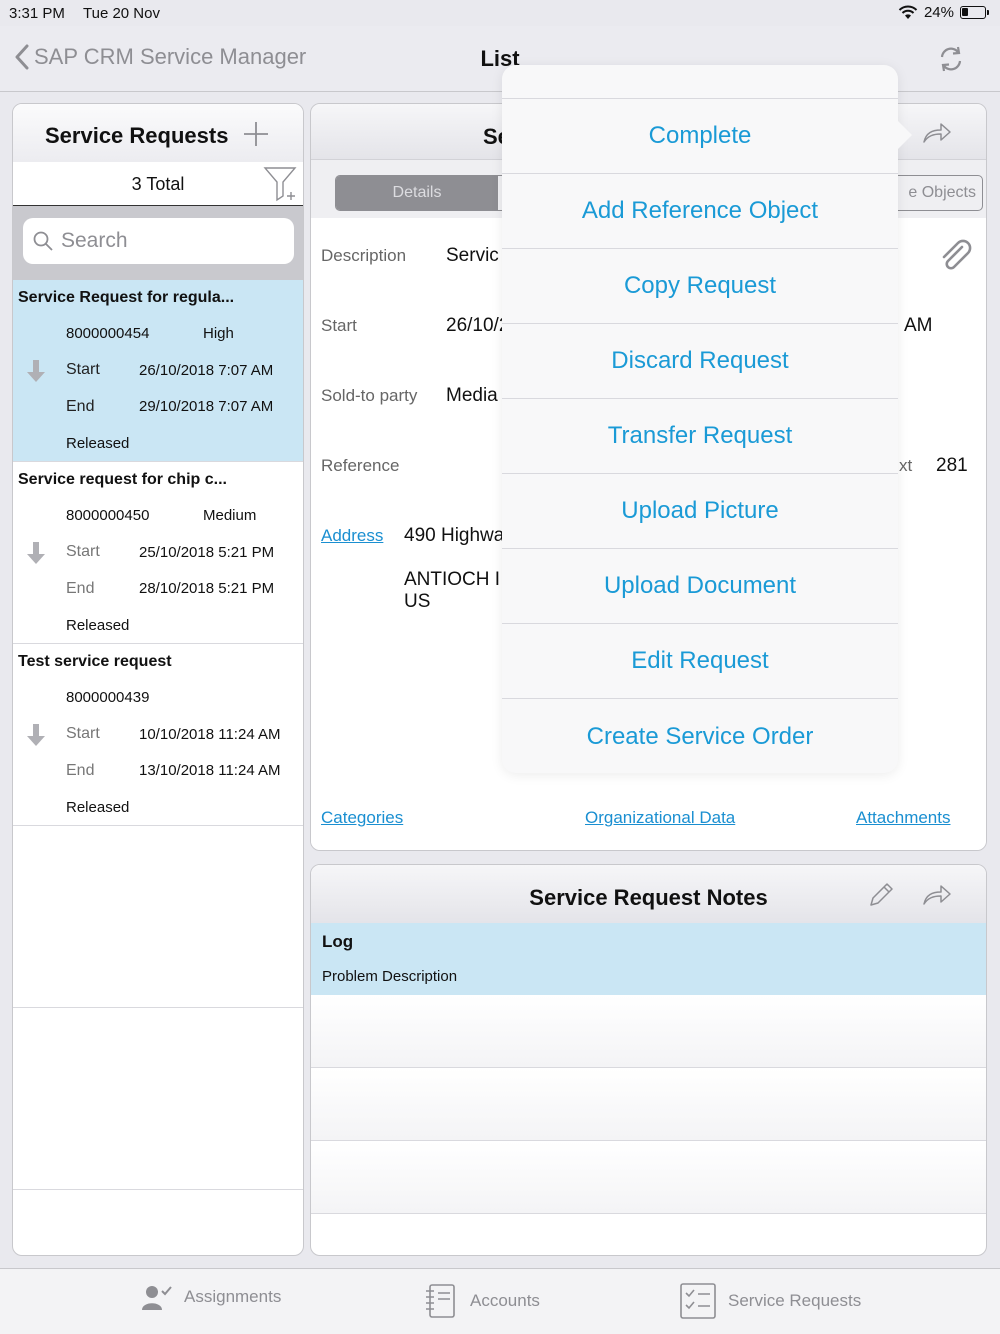 The image size is (1000, 1334). I want to click on filter-button, so click(281, 186).